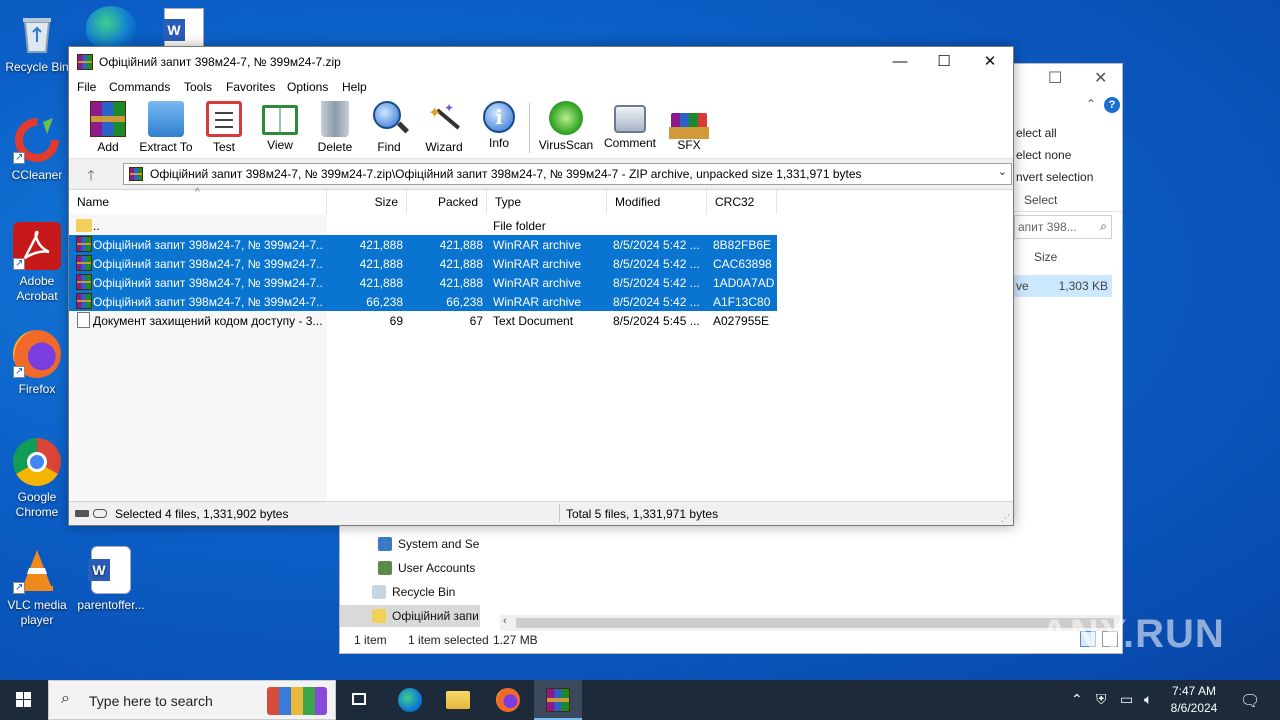 The width and height of the screenshot is (1280, 720). I want to click on nav-item-system: System and Se, so click(428, 544).